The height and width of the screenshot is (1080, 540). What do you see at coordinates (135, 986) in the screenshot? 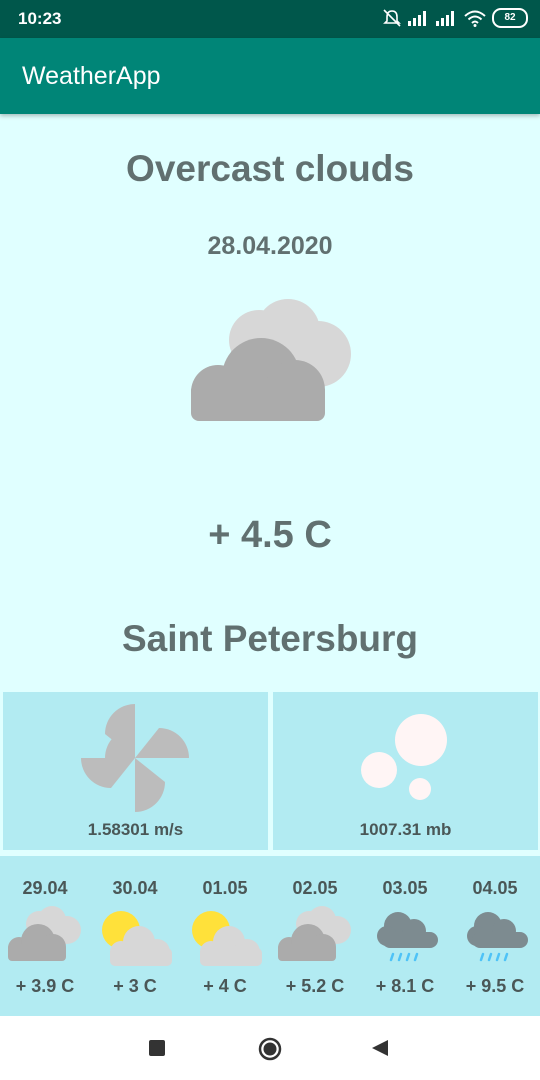
I see `forecast-temp: + 3 C` at bounding box center [135, 986].